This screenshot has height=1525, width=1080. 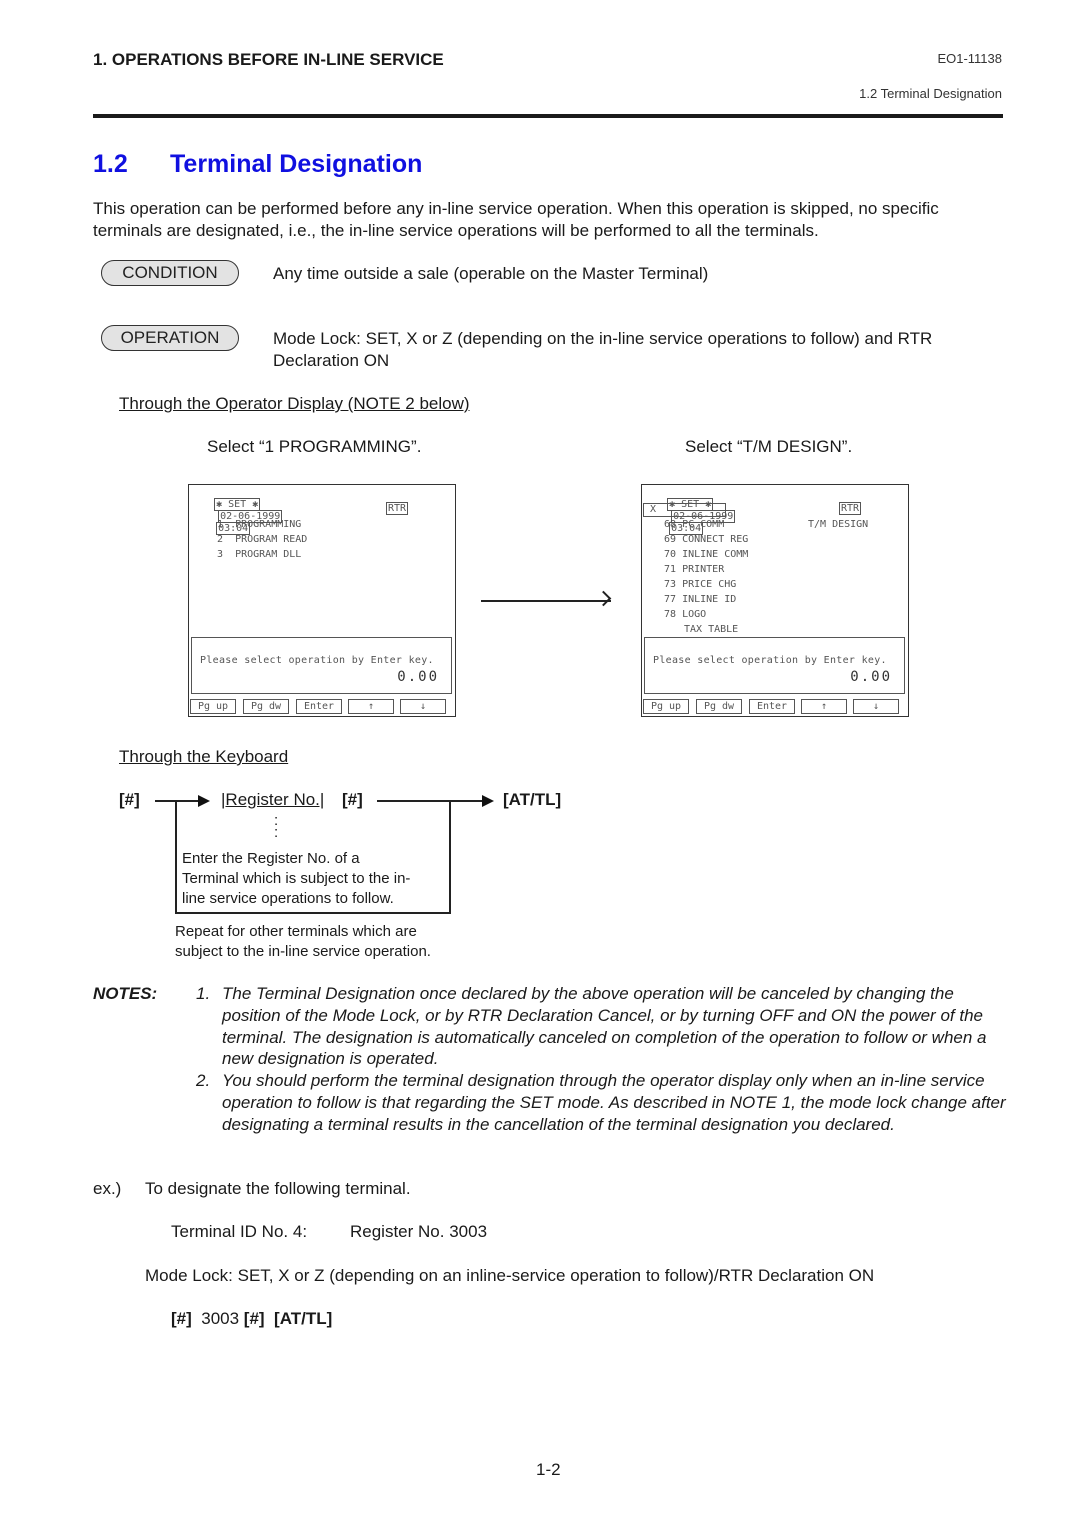 What do you see at coordinates (268, 59) in the screenshot?
I see `section-header: 1. OPERATIONS BEFORE IN-LINE SERVICE` at bounding box center [268, 59].